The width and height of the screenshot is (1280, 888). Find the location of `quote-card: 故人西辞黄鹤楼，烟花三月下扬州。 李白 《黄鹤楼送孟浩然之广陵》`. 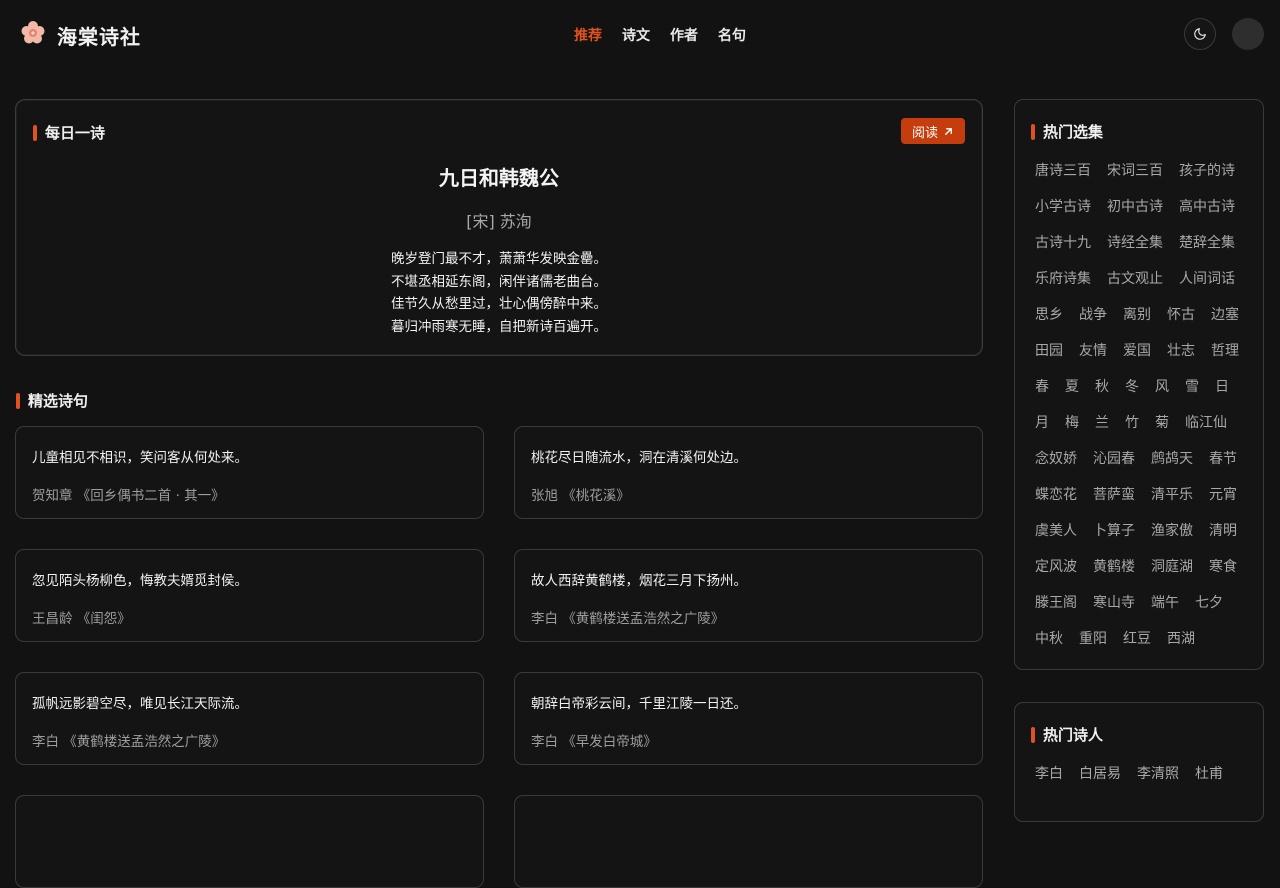

quote-card: 故人西辞黄鹤楼，烟花三月下扬州。 李白 《黄鹤楼送孟浩然之广陵》 is located at coordinates (748, 595).